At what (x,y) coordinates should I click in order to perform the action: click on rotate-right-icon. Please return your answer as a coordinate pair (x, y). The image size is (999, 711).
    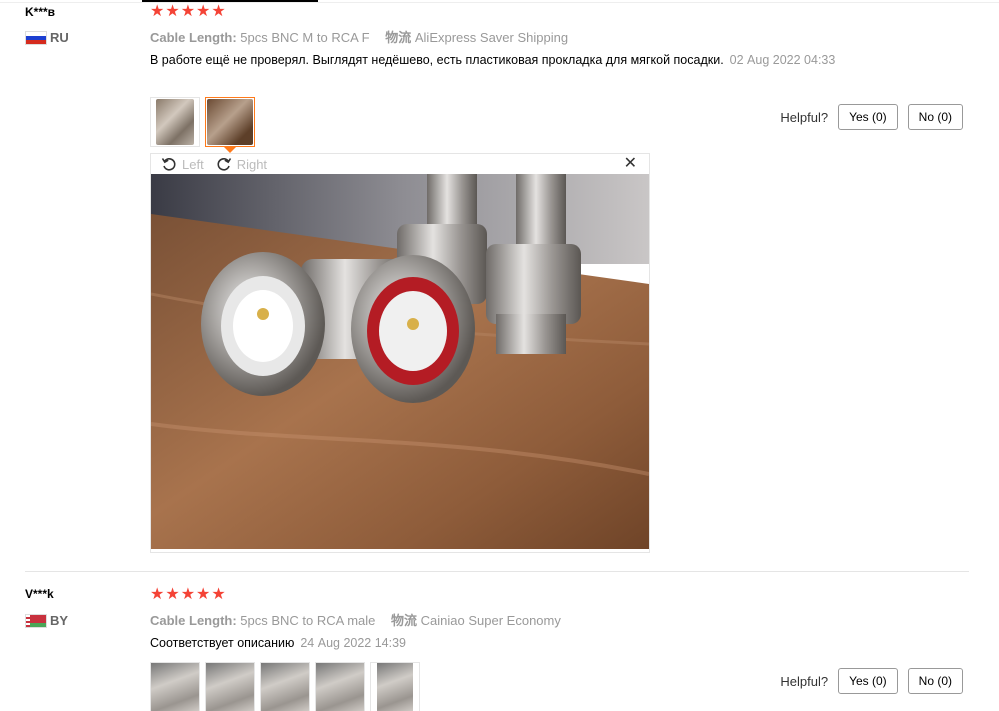
    Looking at the image, I should click on (224, 164).